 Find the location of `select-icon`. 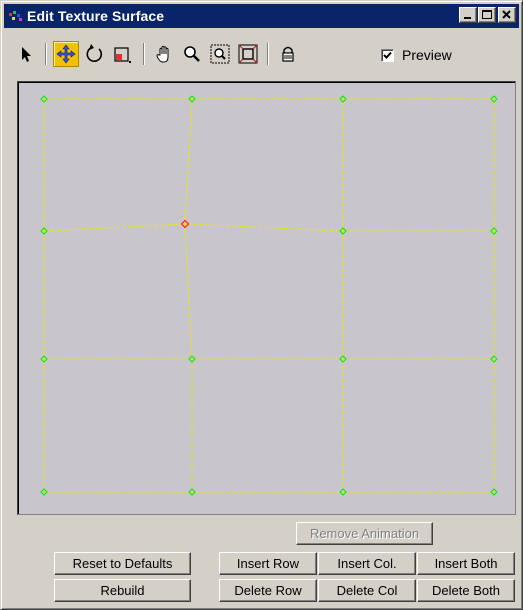

select-icon is located at coordinates (26, 54).